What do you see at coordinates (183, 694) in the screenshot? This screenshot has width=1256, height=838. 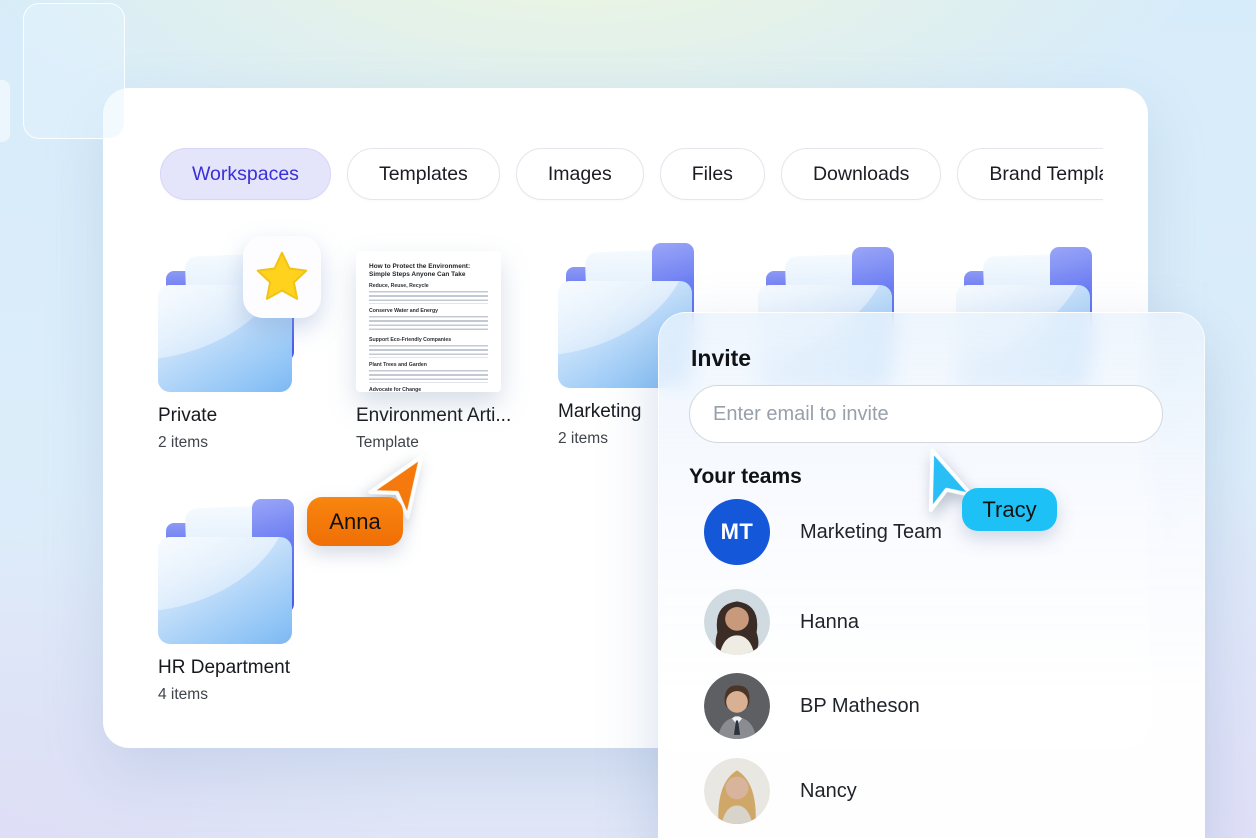 I see `folder-meta: 4 items` at bounding box center [183, 694].